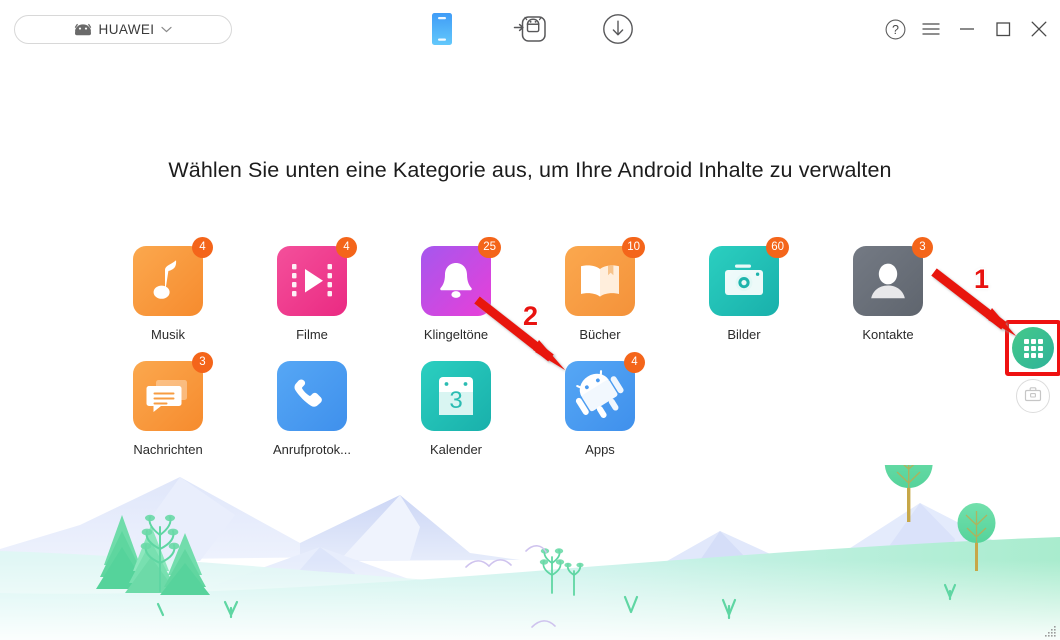 The width and height of the screenshot is (1060, 640). Describe the element at coordinates (456, 334) in the screenshot. I see `category-label: Klingeltöne` at that location.